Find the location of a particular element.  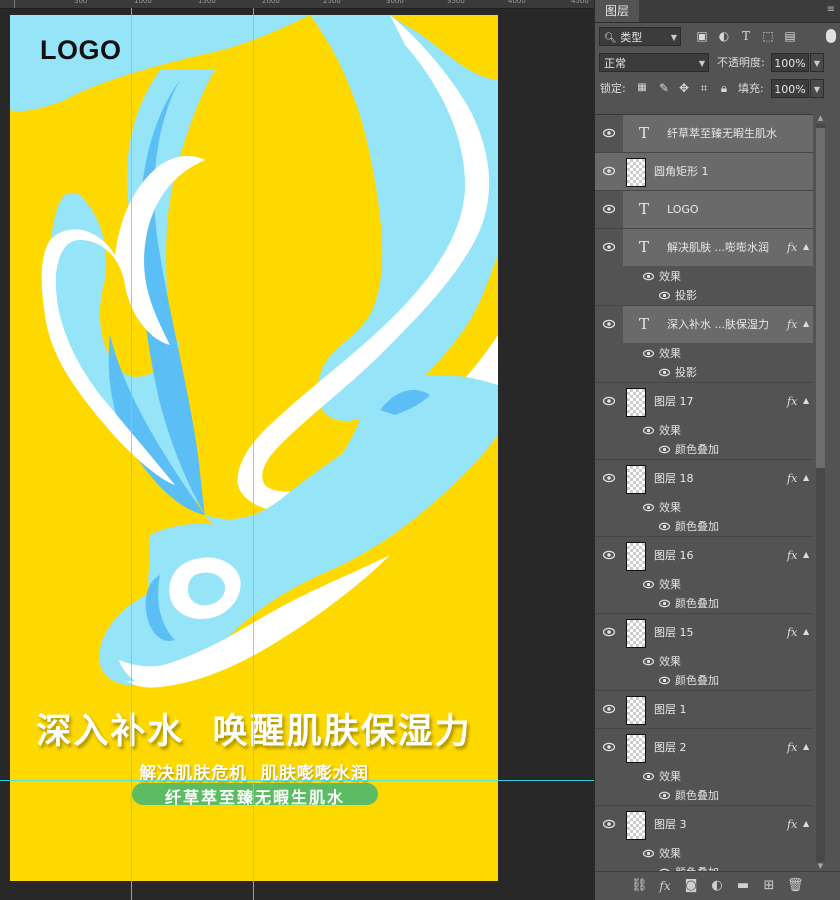

smart-object-filter-icon: ▤ is located at coordinates (790, 36).